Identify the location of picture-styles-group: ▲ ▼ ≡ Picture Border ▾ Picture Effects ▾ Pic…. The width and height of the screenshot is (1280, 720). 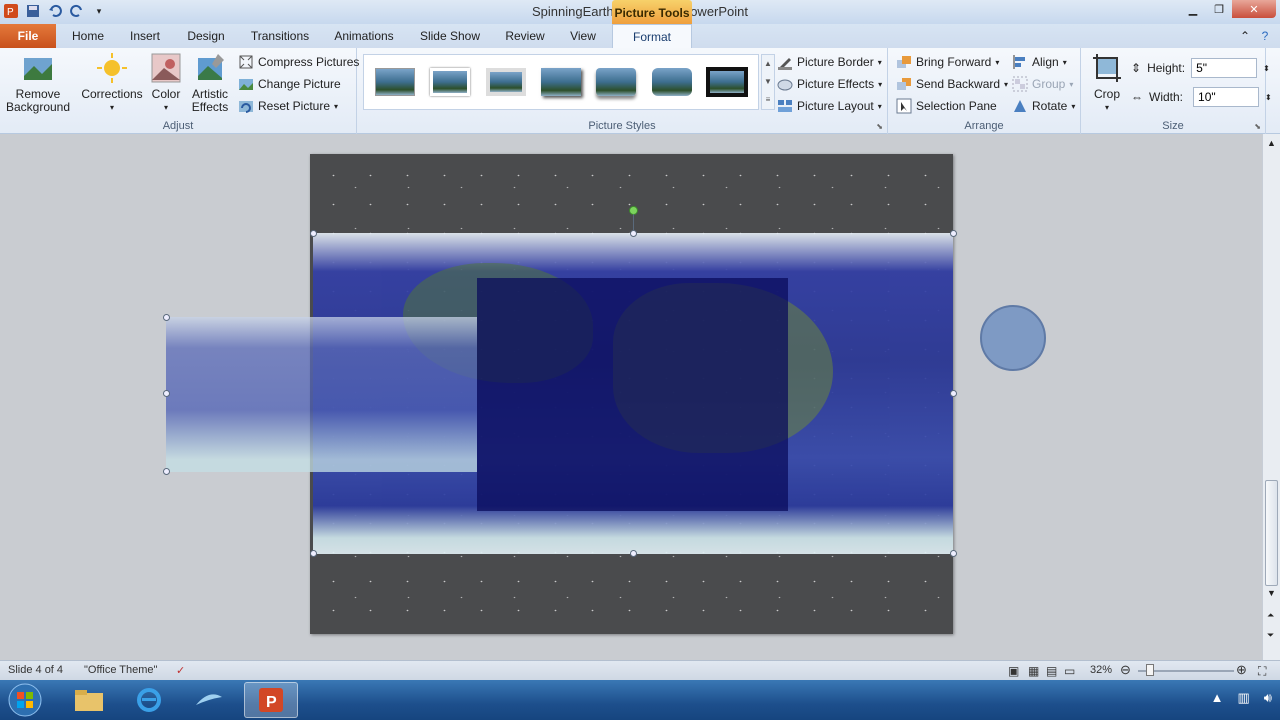
(622, 91).